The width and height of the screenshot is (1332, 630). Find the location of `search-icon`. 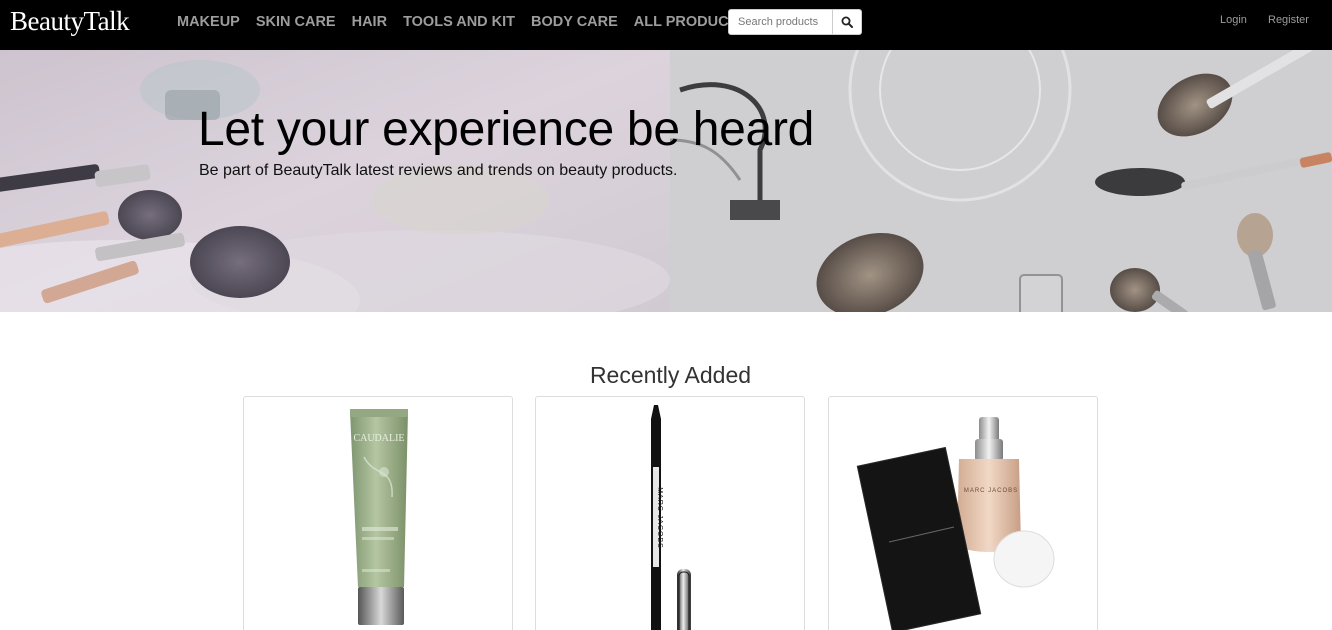

search-icon is located at coordinates (847, 22).